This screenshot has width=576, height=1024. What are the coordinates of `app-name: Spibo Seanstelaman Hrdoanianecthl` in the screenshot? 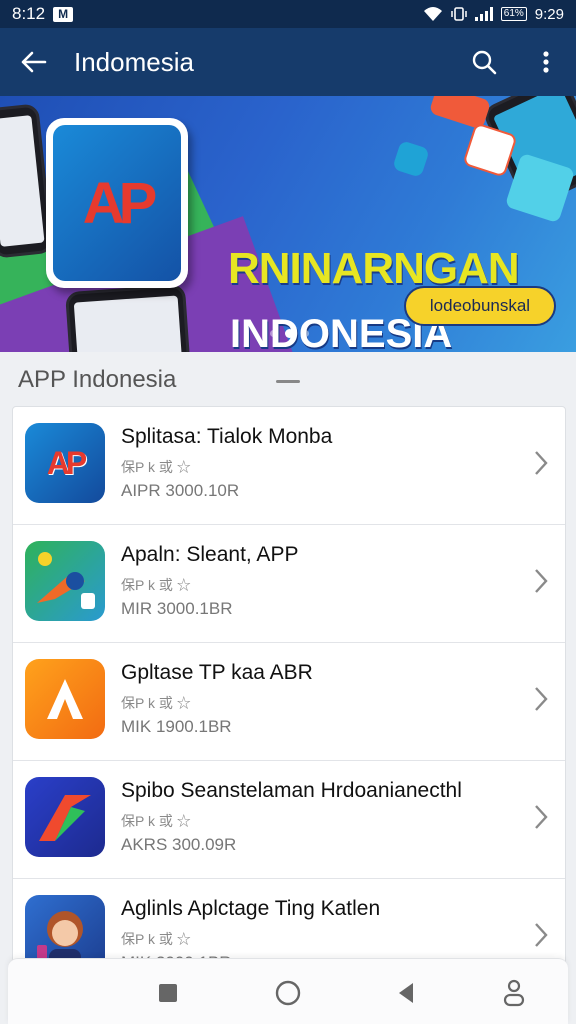 It's located at (291, 790).